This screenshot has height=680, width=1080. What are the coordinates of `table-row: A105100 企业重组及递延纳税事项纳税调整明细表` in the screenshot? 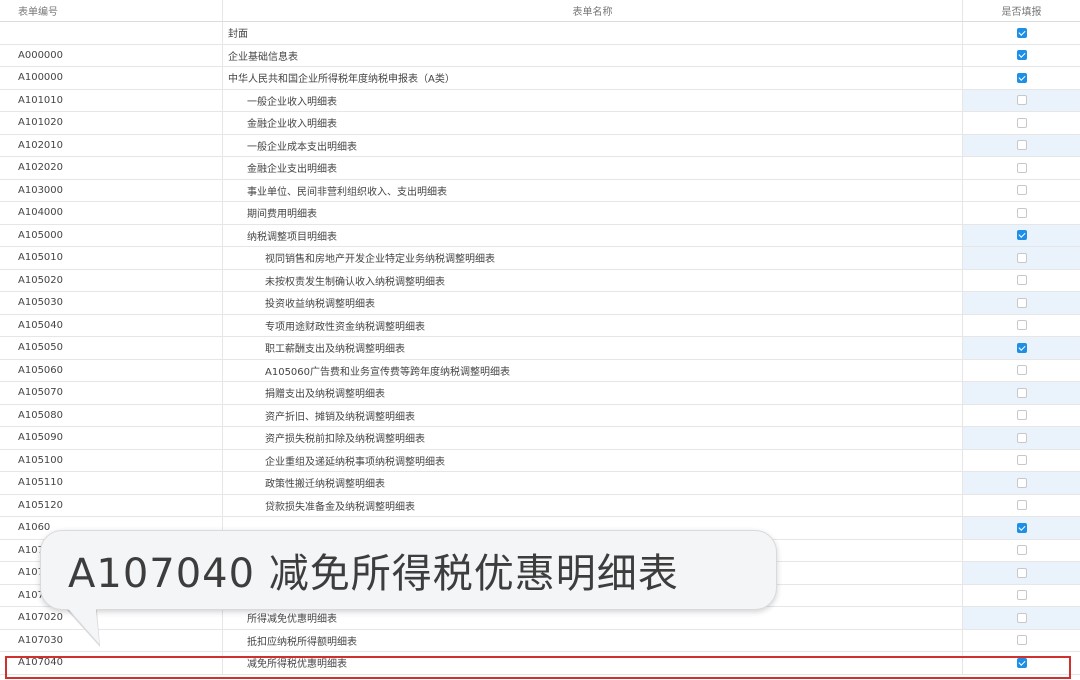 It's located at (540, 460).